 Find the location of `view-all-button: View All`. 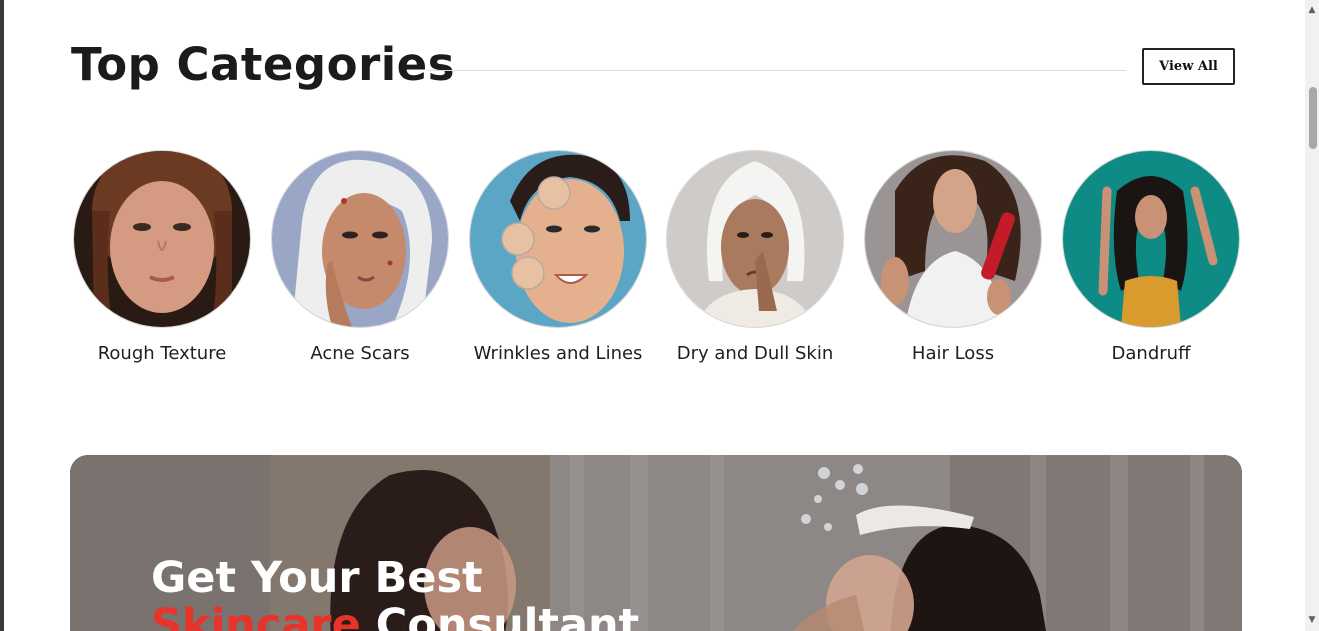

view-all-button: View All is located at coordinates (1188, 66).